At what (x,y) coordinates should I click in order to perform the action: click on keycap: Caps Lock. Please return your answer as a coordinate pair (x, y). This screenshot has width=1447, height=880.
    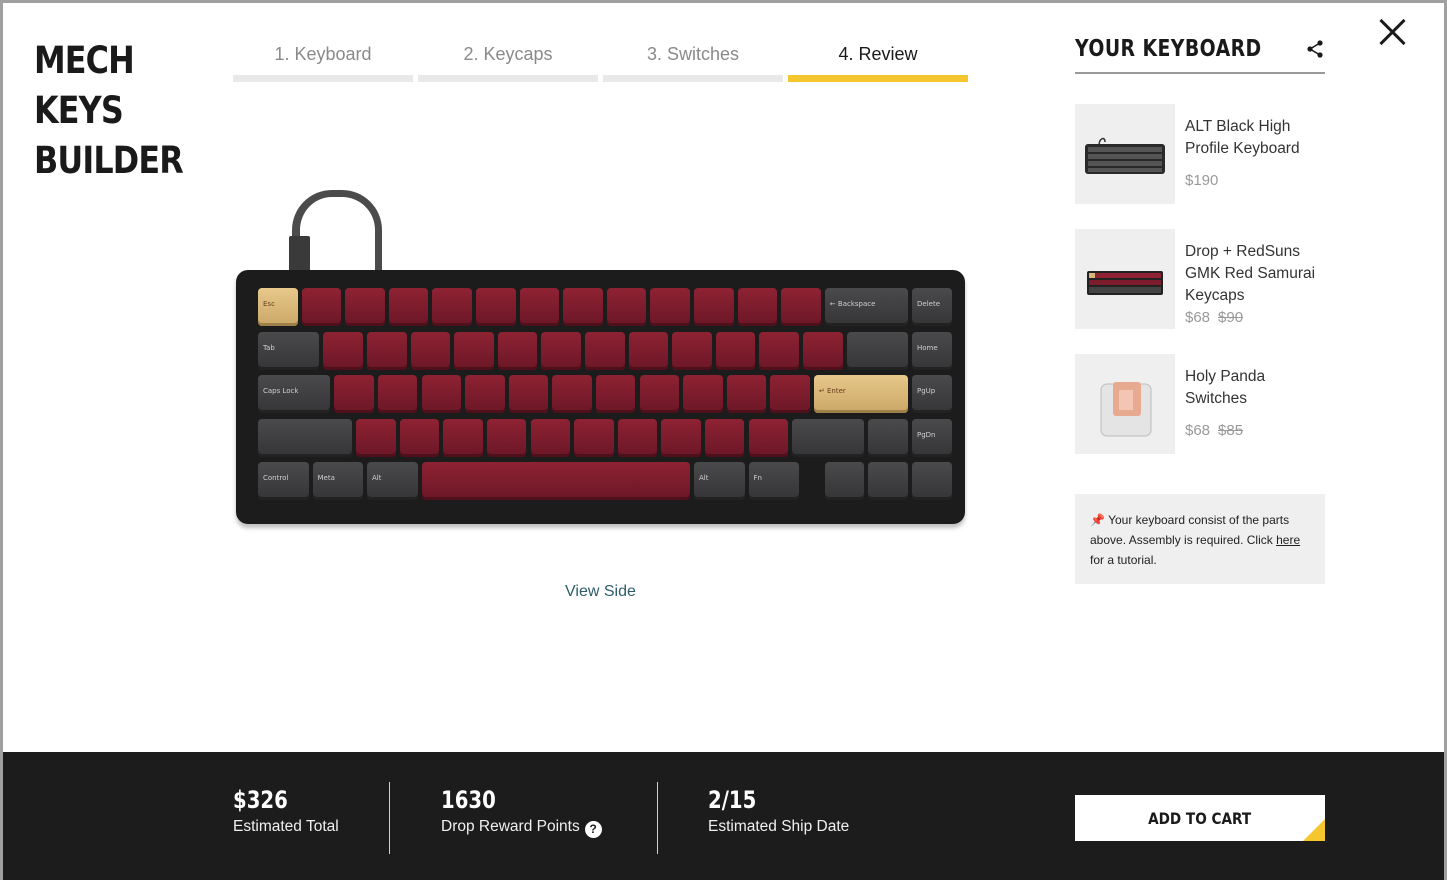
    Looking at the image, I should click on (294, 394).